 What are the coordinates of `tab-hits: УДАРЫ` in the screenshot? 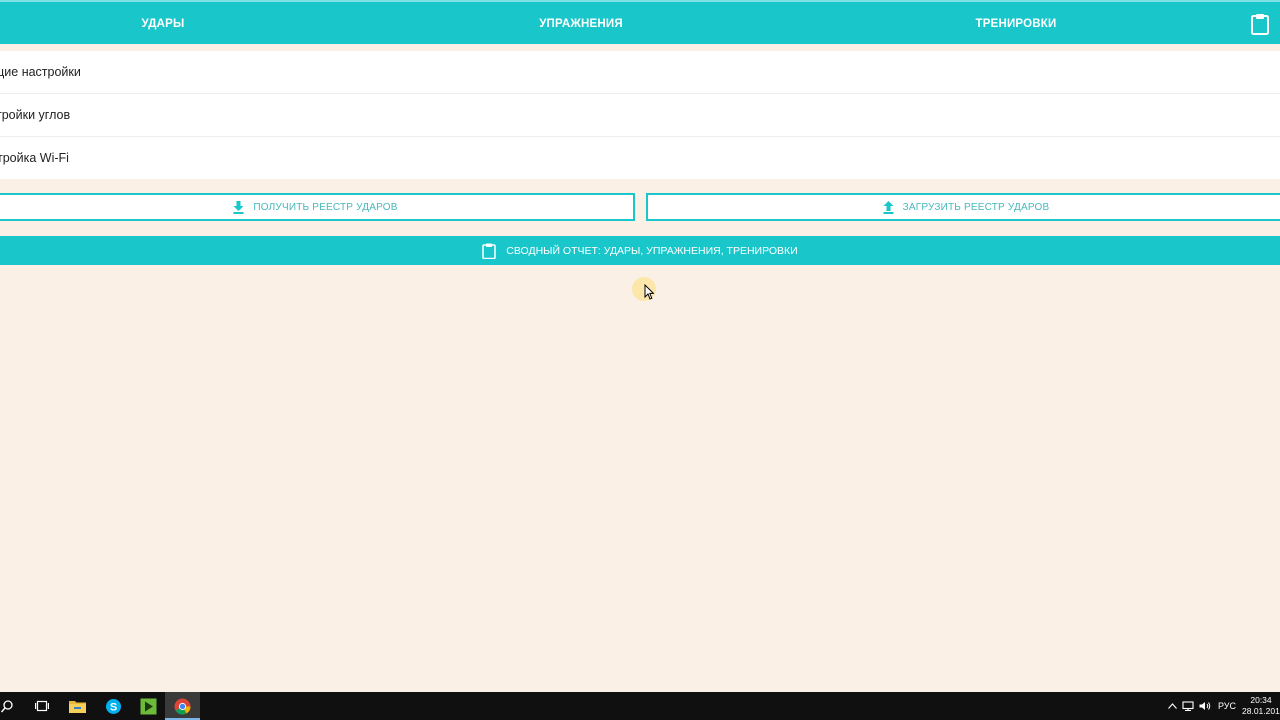 It's located at (163, 23).